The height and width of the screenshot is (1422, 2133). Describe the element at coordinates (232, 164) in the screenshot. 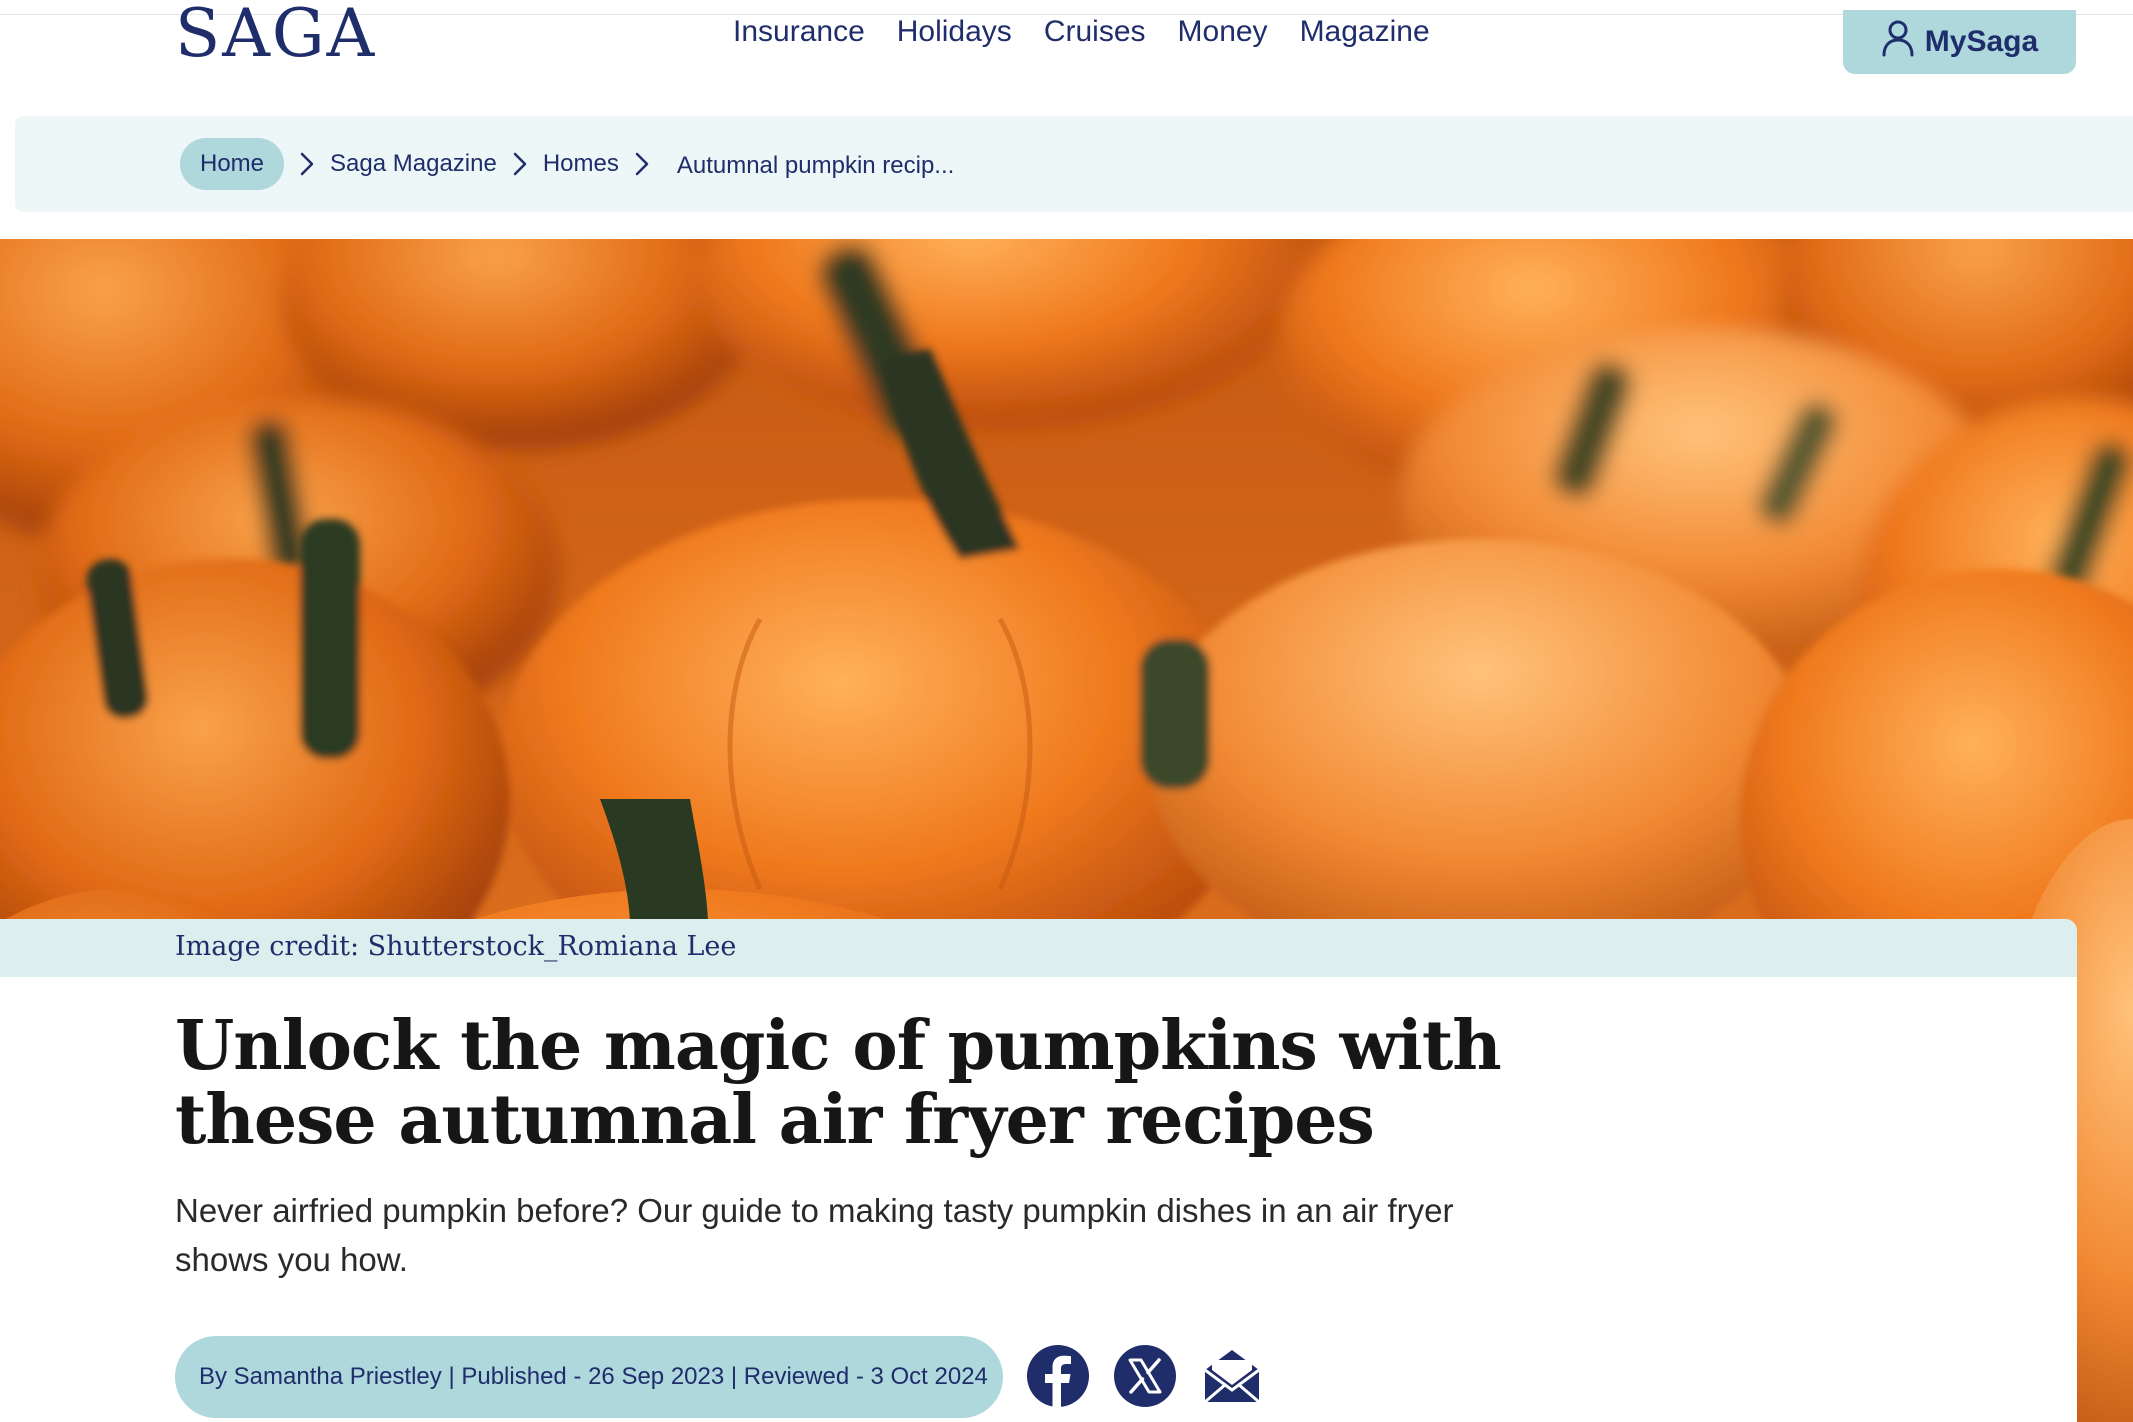

I see `breadcrumb-home: Home` at that location.